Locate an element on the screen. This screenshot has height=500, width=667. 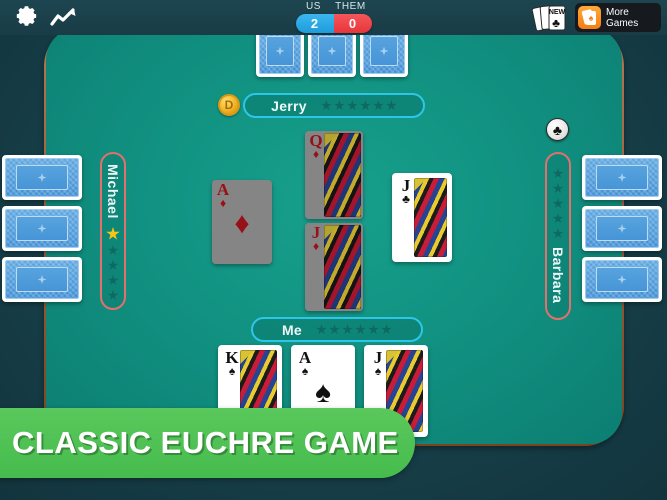
more-games-button: ♠ More Games is located at coordinates (618, 17).